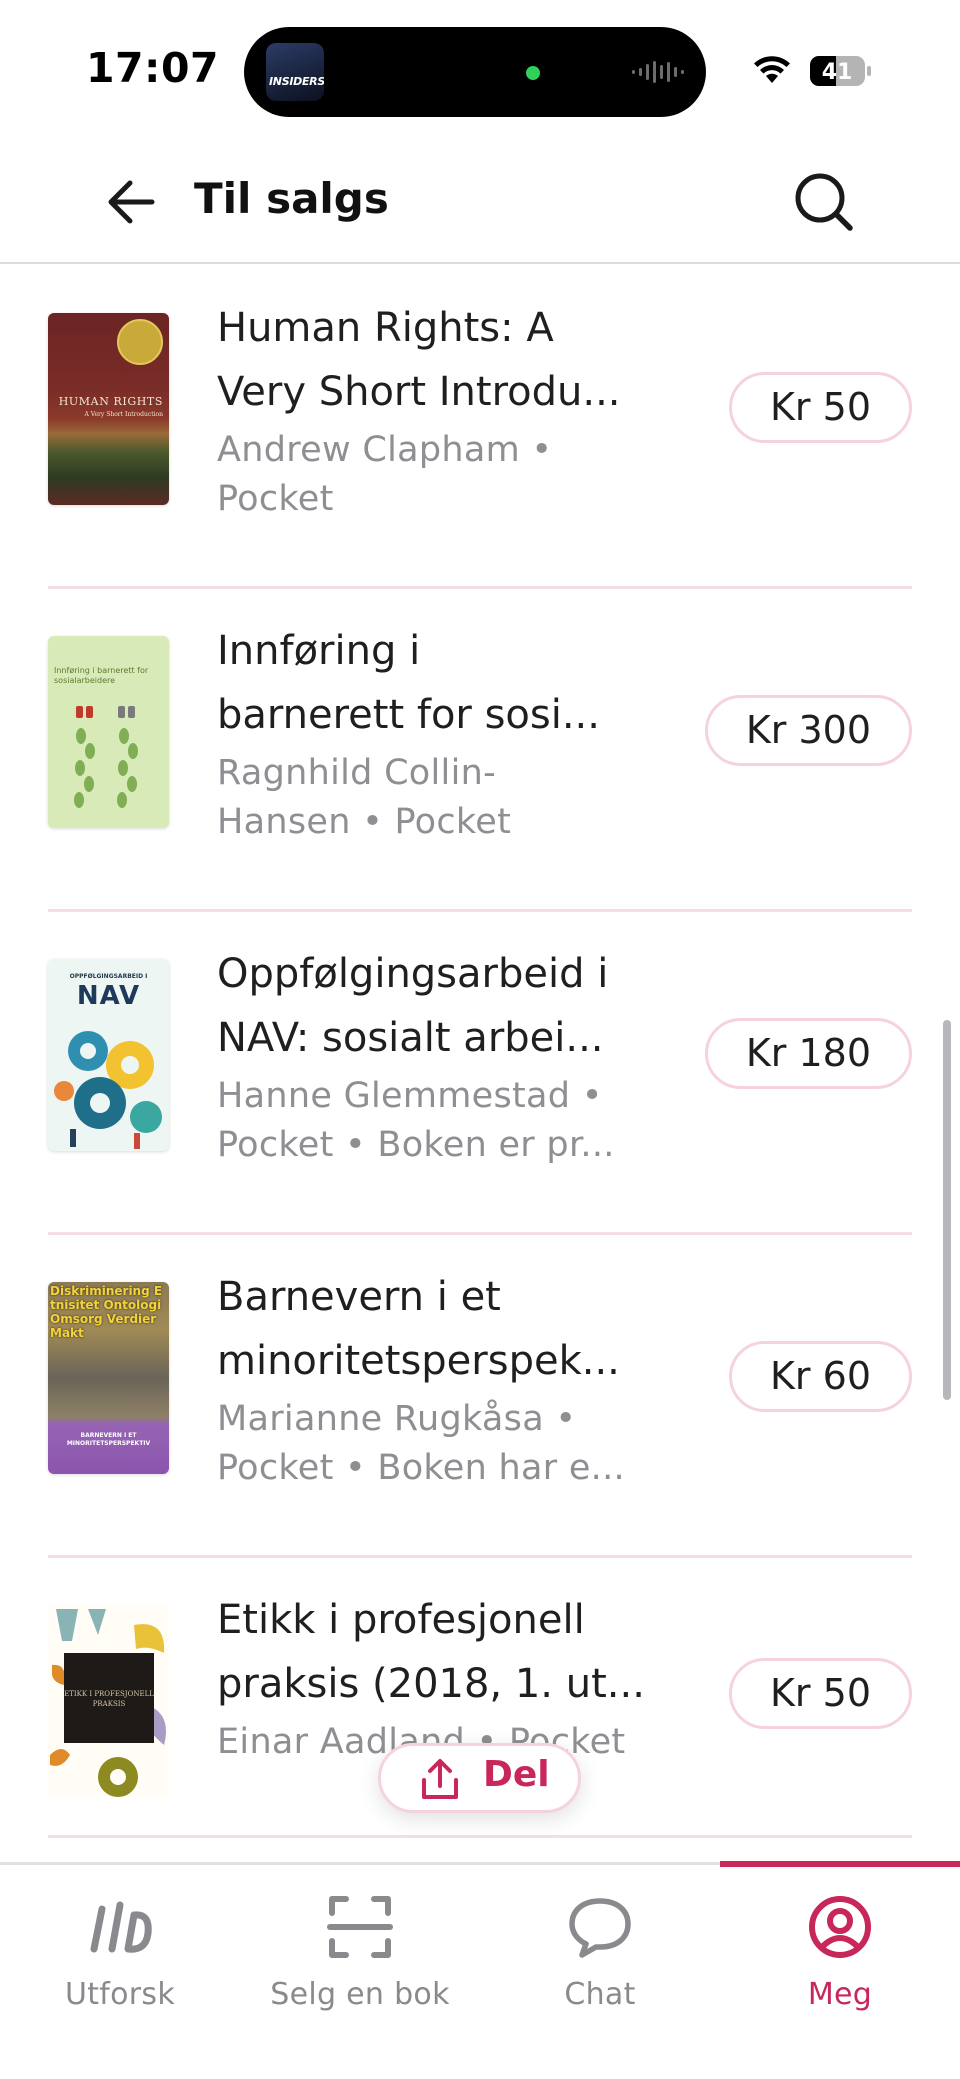 This screenshot has width=960, height=2079. What do you see at coordinates (132, 202) in the screenshot?
I see `back-arrow-icon` at bounding box center [132, 202].